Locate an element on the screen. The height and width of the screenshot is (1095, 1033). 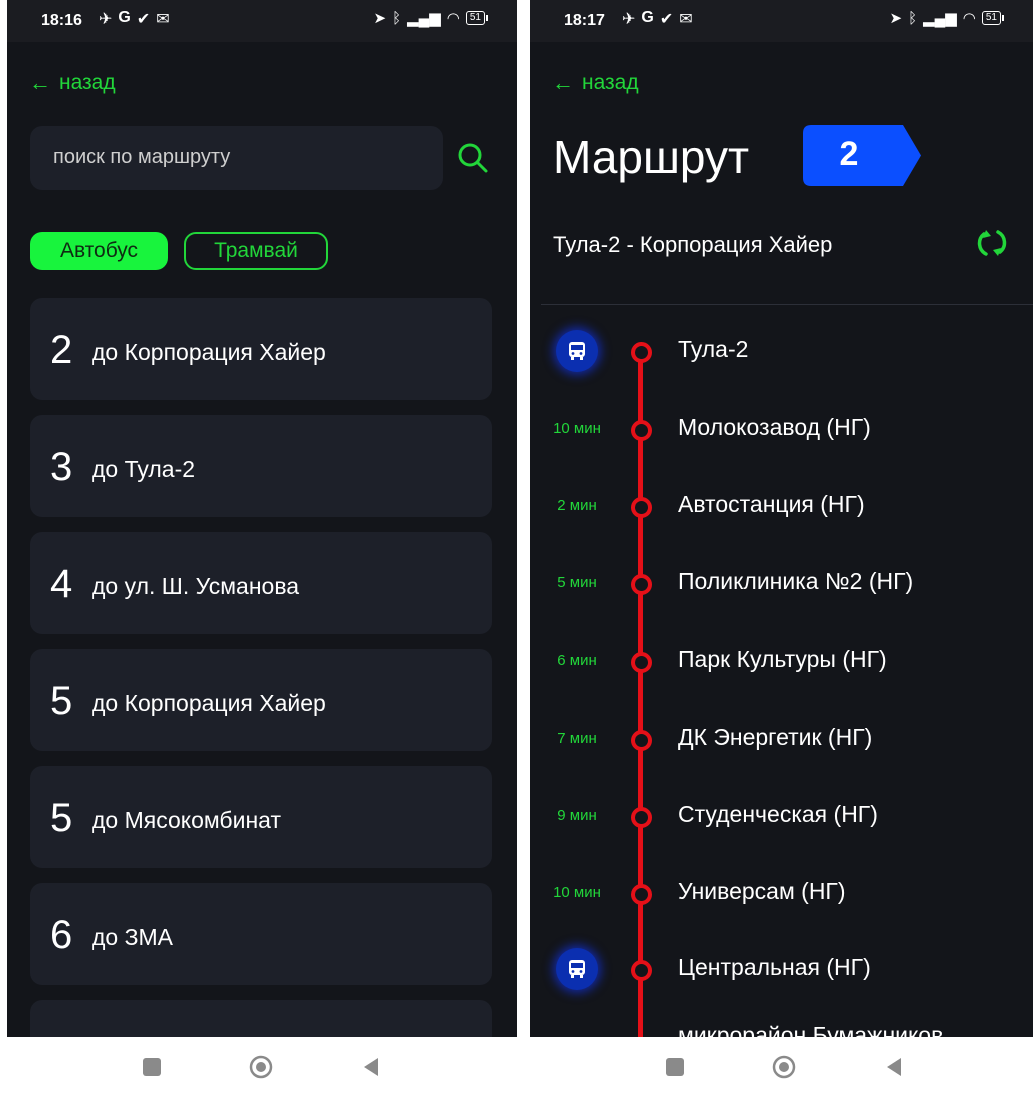
stop-name: ДК Энергетик (НГ) is located at coordinates (775, 737).